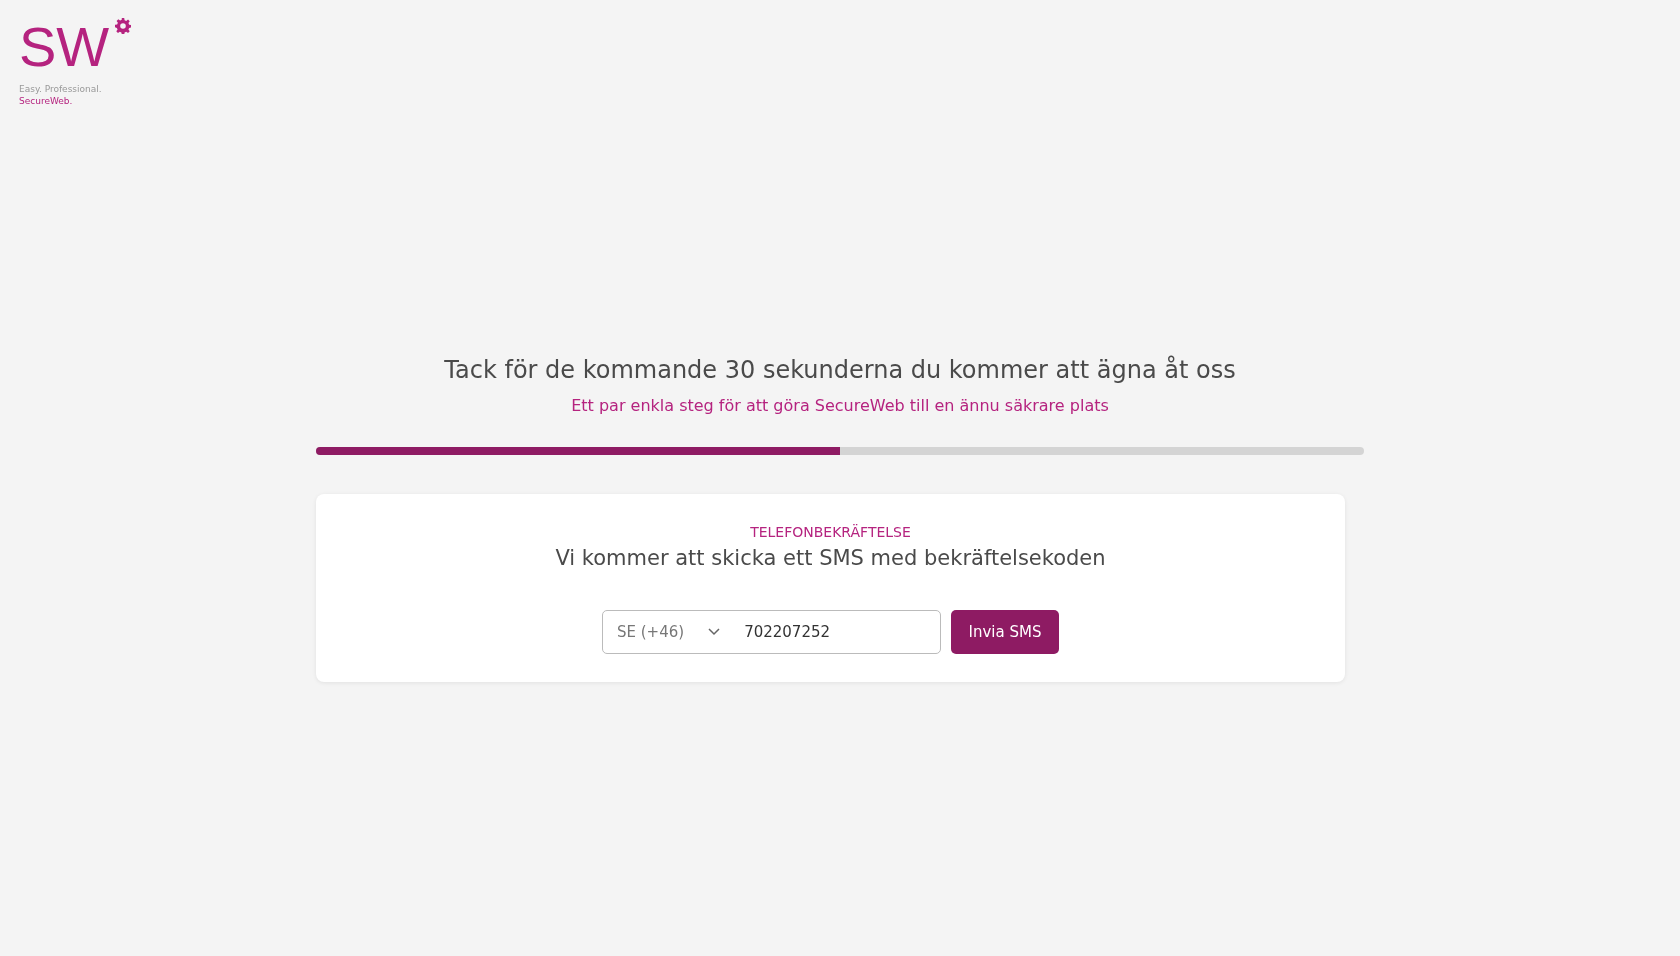  Describe the element at coordinates (840, 405) in the screenshot. I see `page-subheading: Ett par enkla steg för att göra SecureWeb till en ännu säkrare plats` at that location.